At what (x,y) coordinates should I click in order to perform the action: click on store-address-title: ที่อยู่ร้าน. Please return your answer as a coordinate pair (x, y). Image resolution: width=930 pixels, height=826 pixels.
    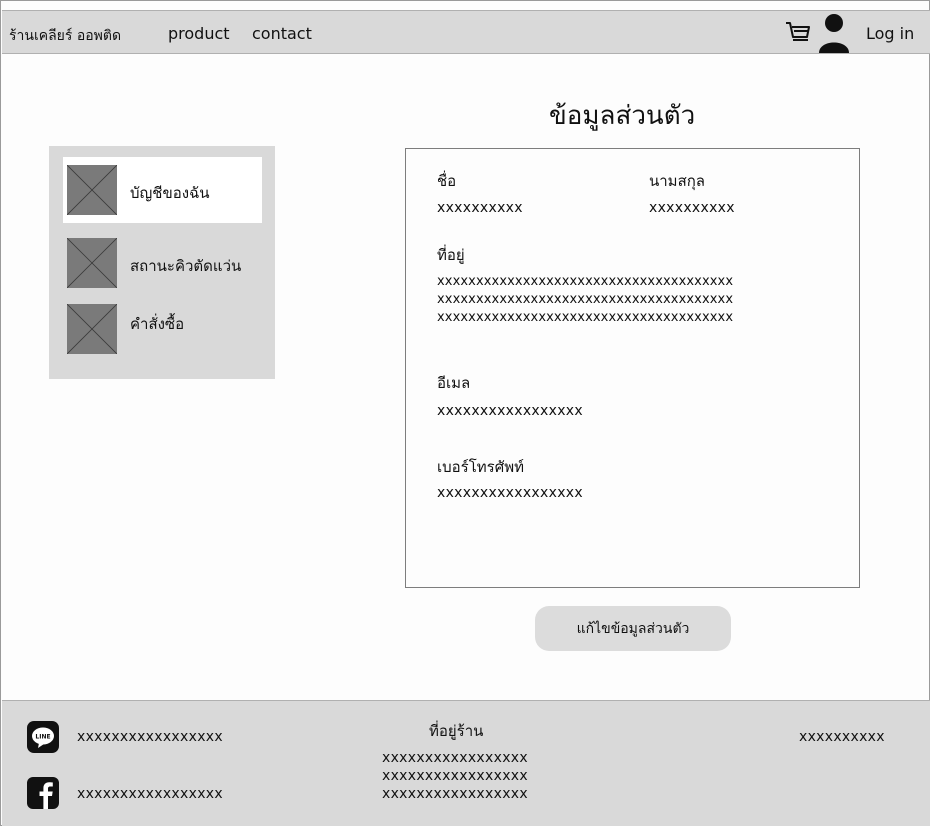
    Looking at the image, I should click on (456, 731).